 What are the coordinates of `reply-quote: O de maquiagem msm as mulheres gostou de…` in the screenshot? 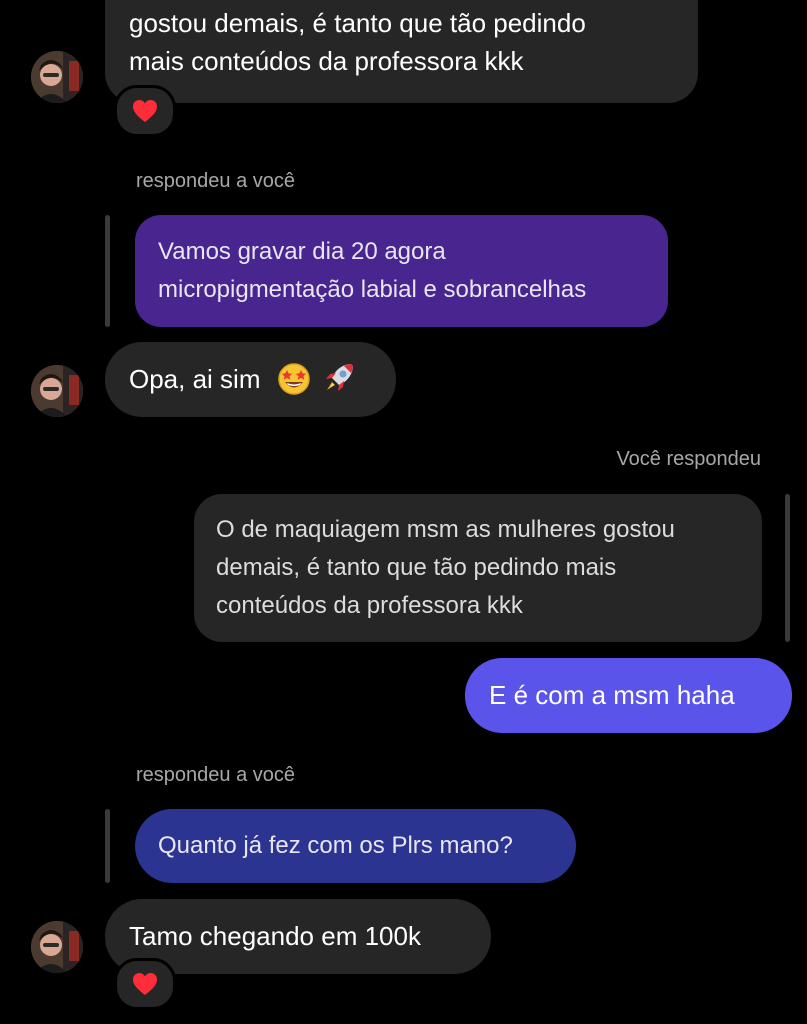 It's located at (478, 568).